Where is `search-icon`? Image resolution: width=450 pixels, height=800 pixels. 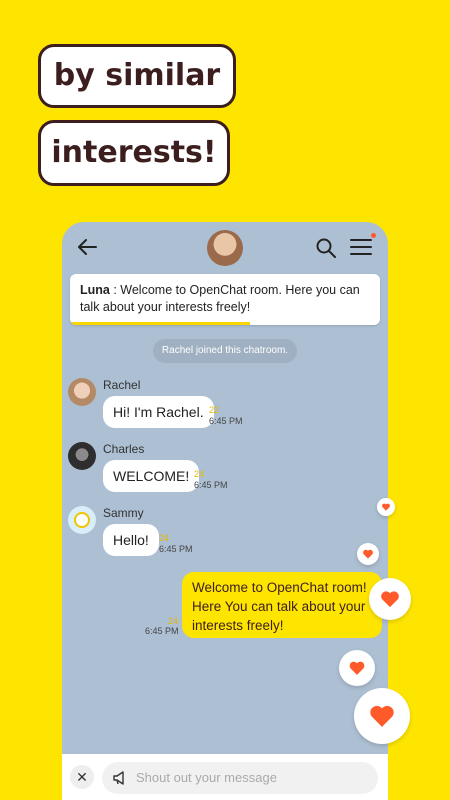 search-icon is located at coordinates (326, 248).